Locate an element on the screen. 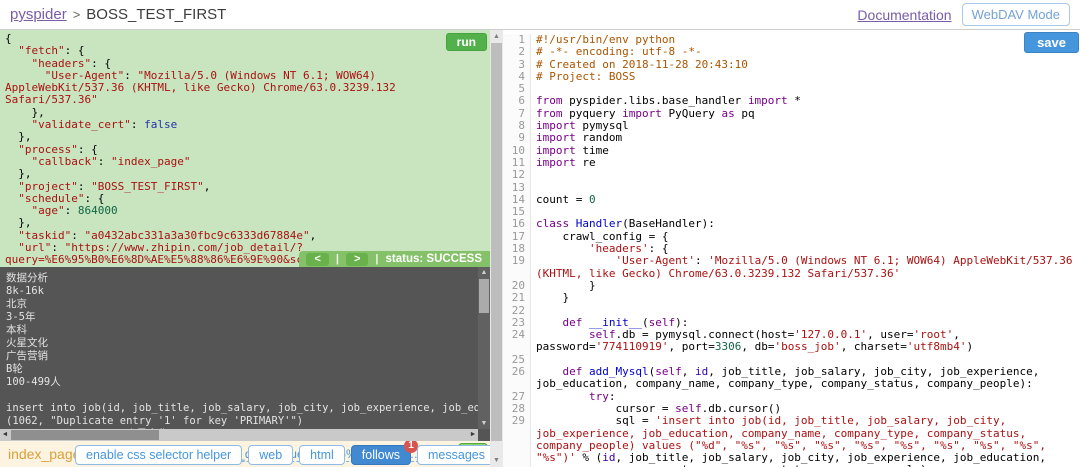 Image resolution: width=1080 pixels, height=467 pixels. editor-line: 14 count = 0 is located at coordinates (791, 200).